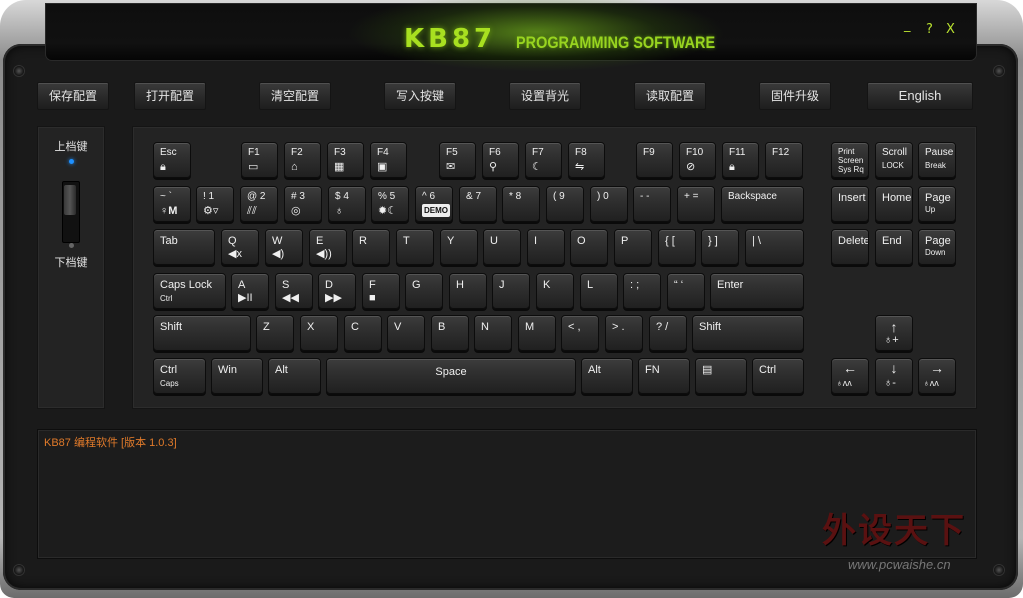 The height and width of the screenshot is (598, 1023). Describe the element at coordinates (937, 204) in the screenshot. I see `key-page-up: Page Up` at that location.